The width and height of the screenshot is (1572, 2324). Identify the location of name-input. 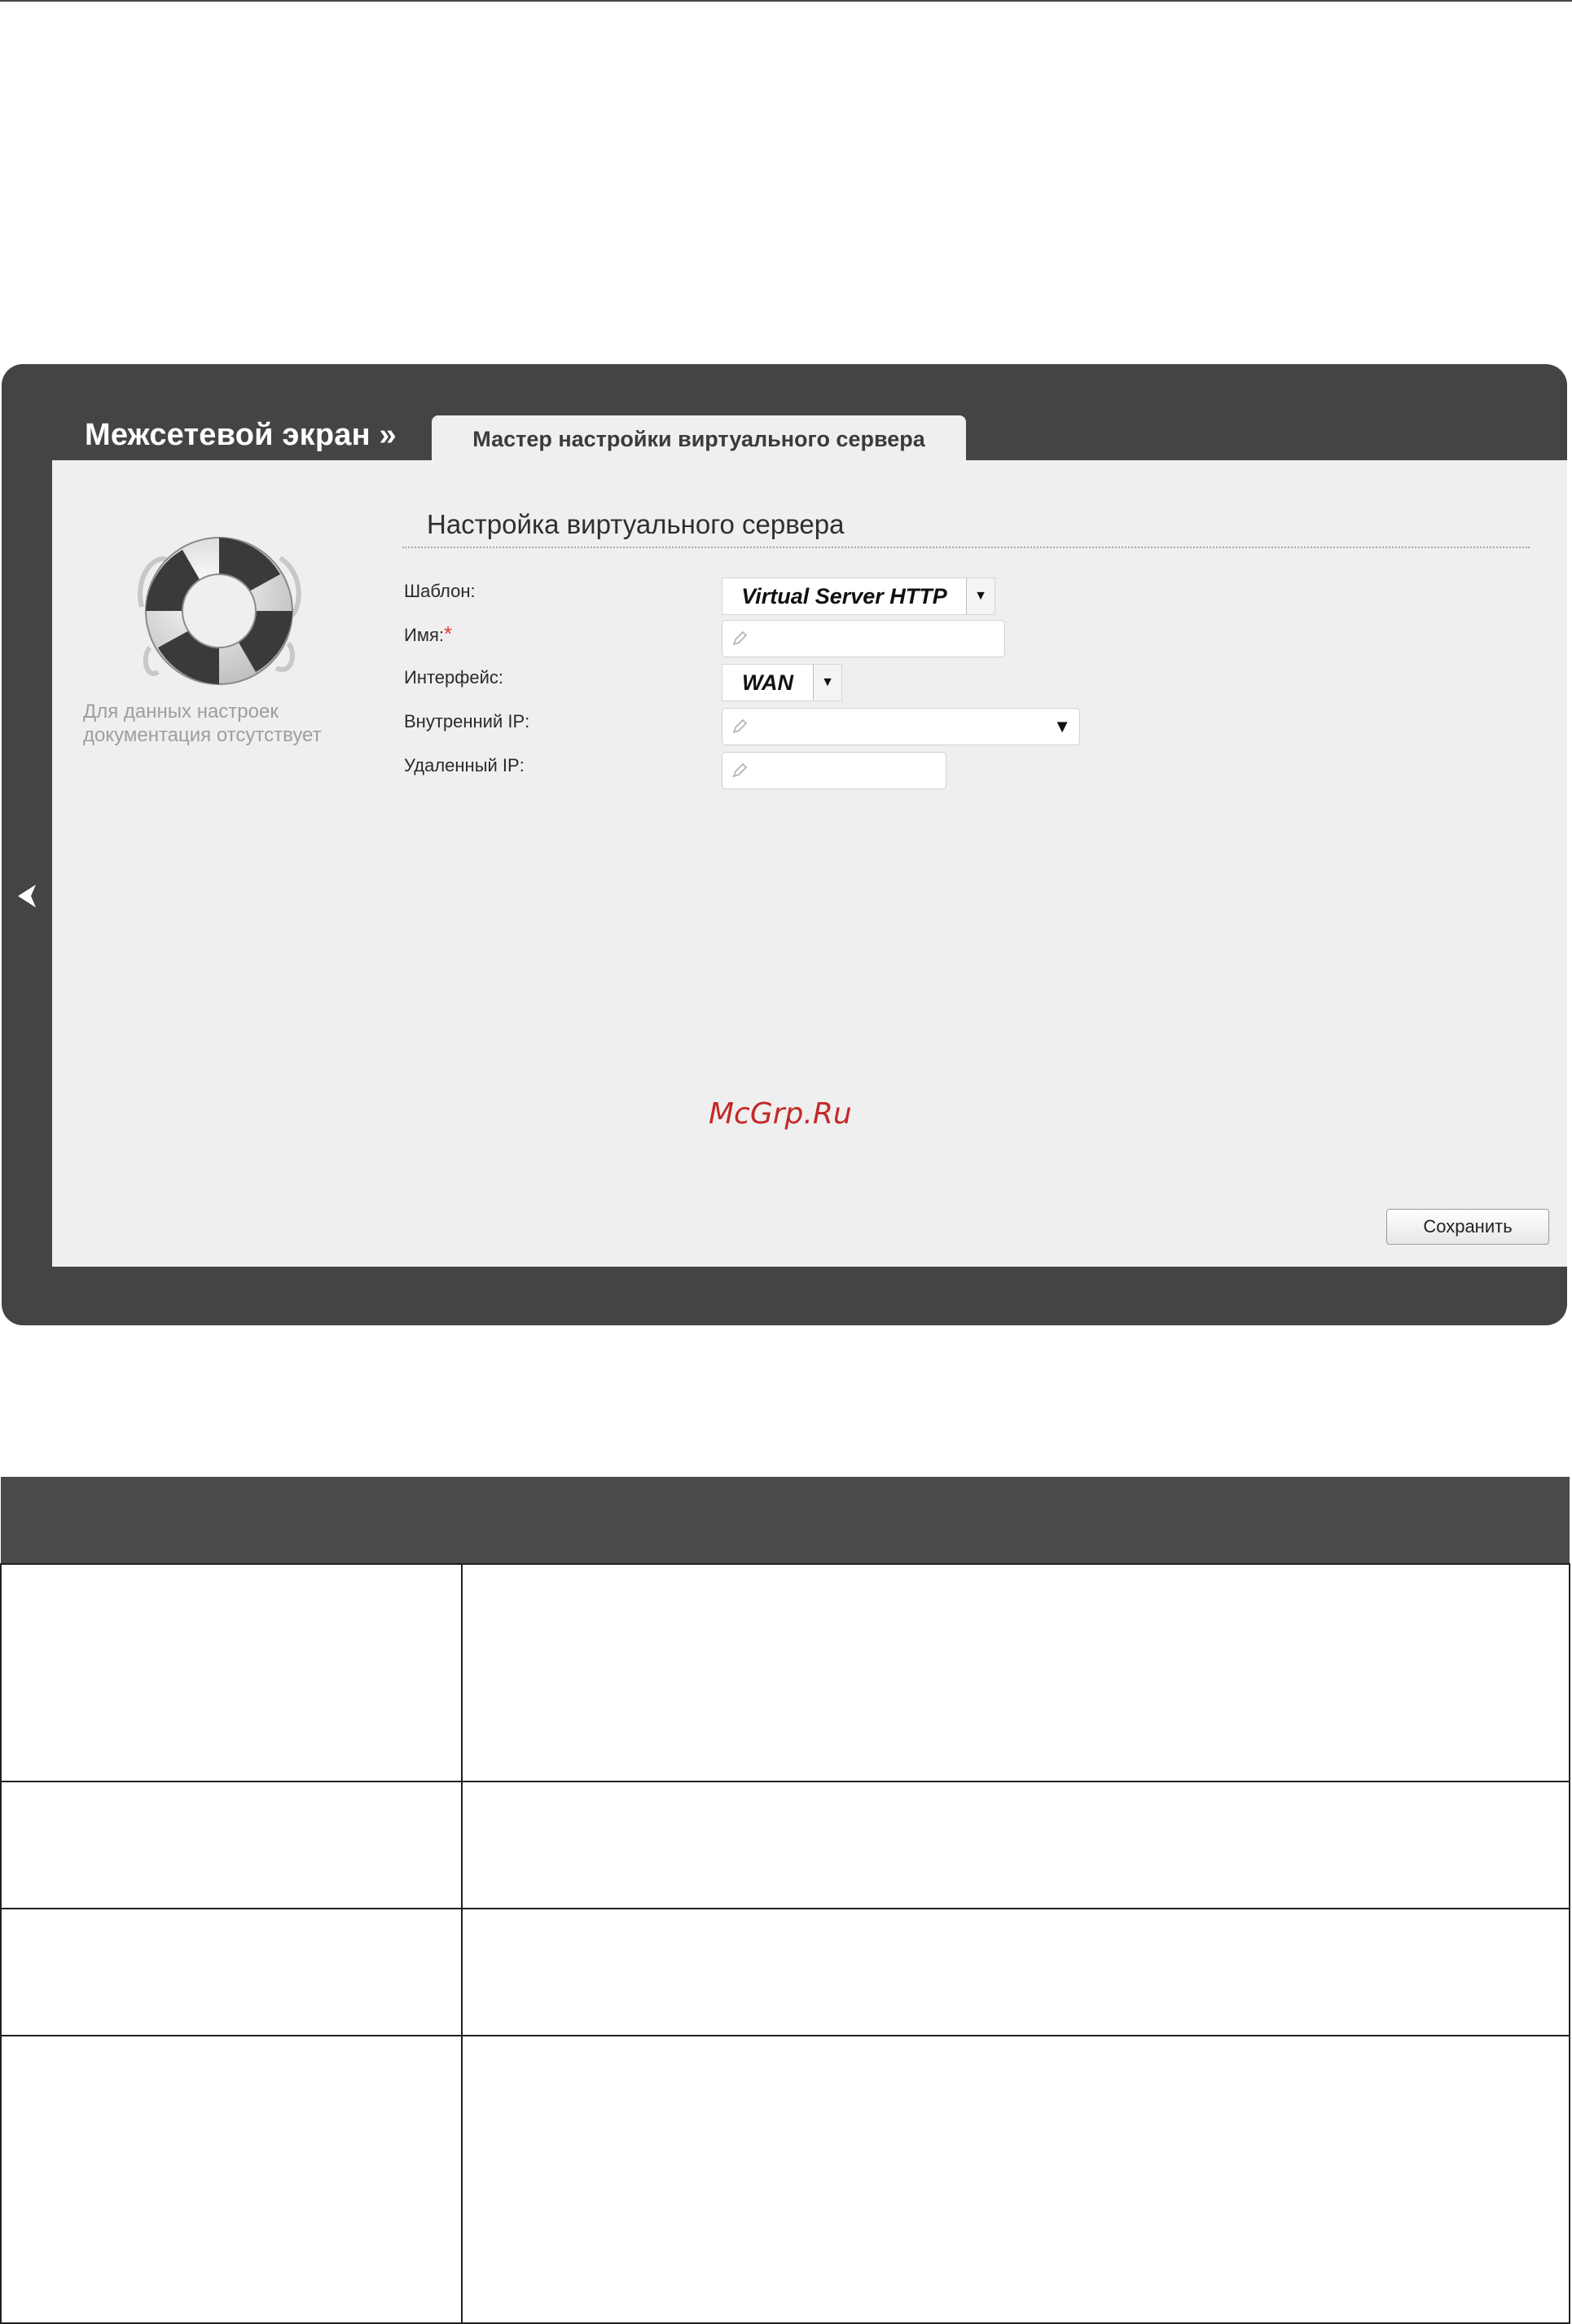
(864, 638).